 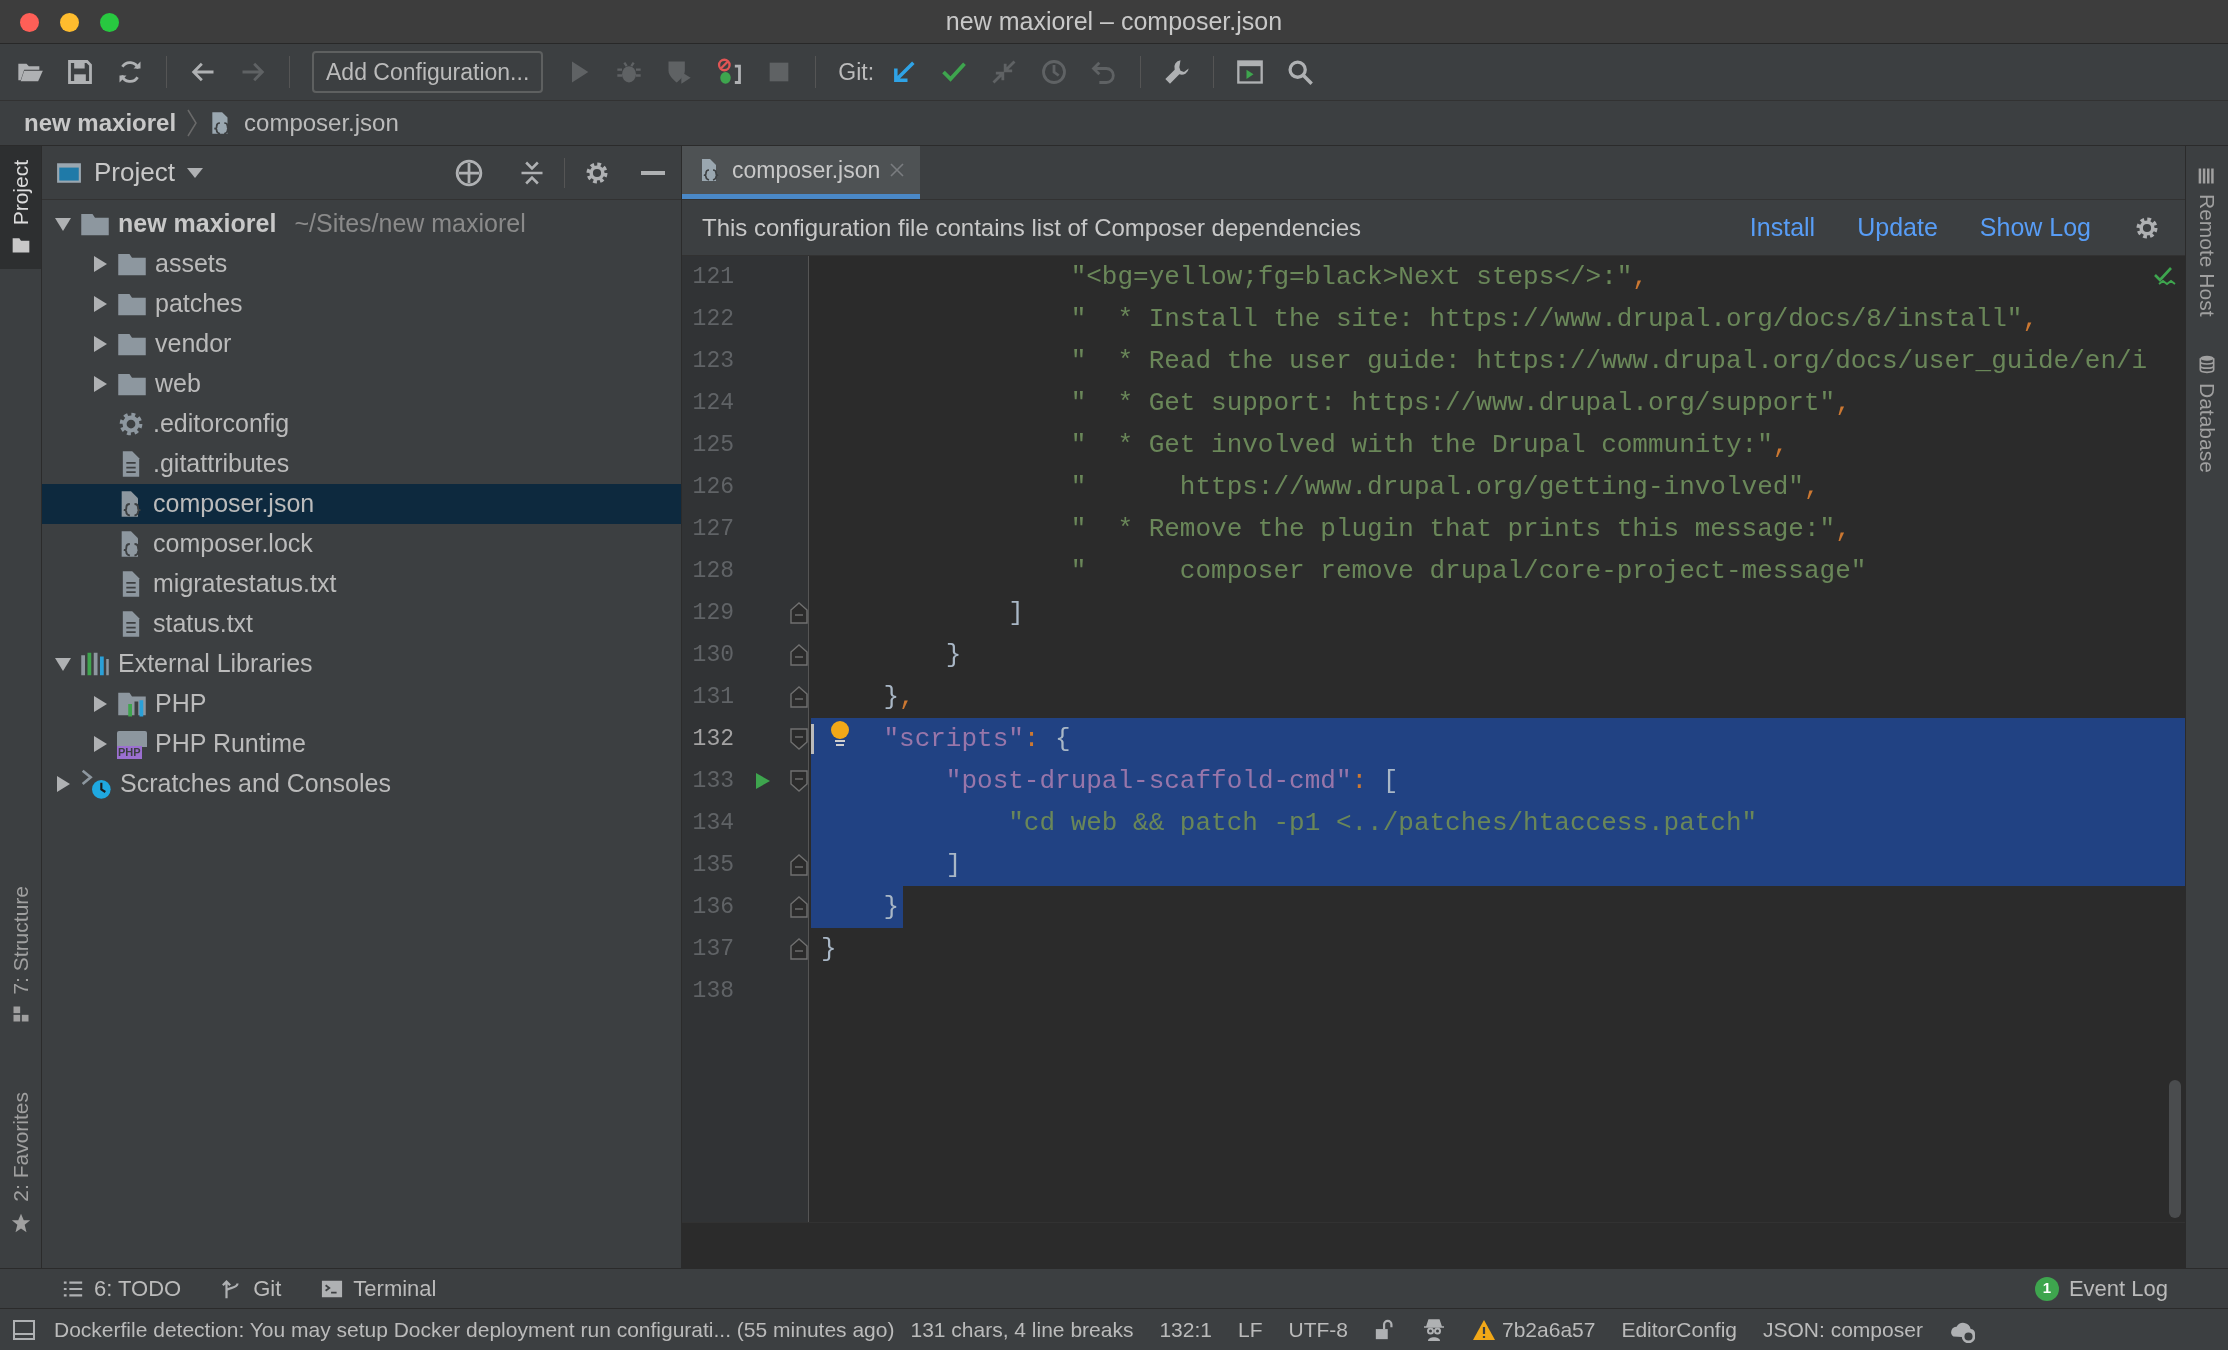 I want to click on tree-item-label: .editorconfig, so click(x=221, y=424).